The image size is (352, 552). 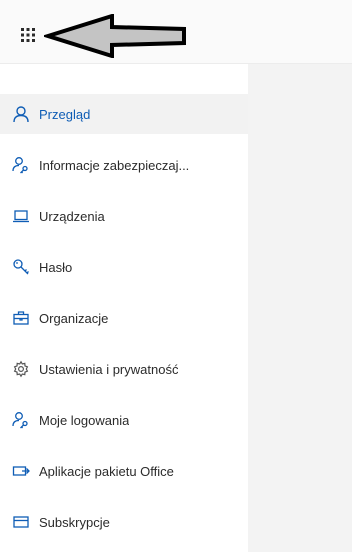 I want to click on sidebar-item-label: Moje logowania, so click(x=84, y=420).